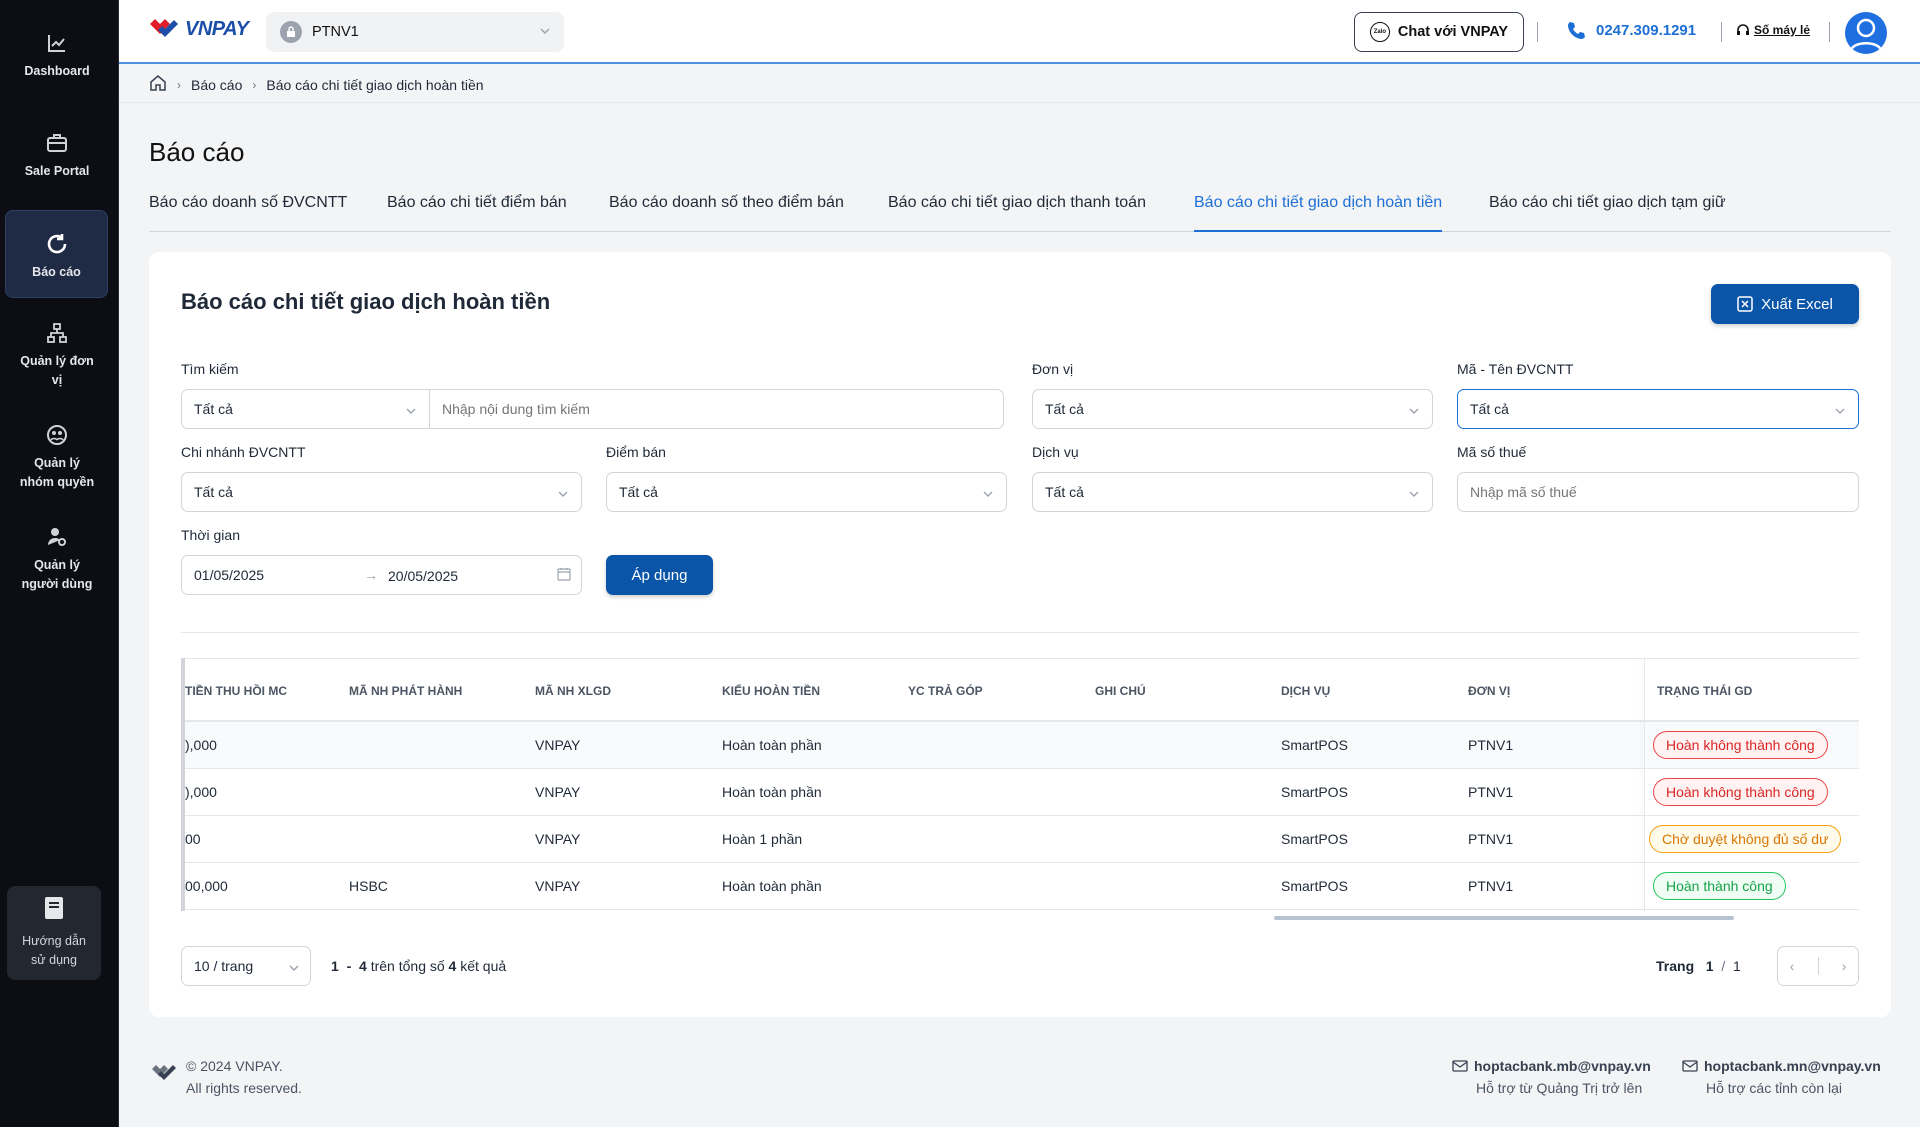 The height and width of the screenshot is (1127, 1920). Describe the element at coordinates (1562, 1066) in the screenshot. I see `contact-email: hoptacbank.mb@vnpay.vn` at that location.